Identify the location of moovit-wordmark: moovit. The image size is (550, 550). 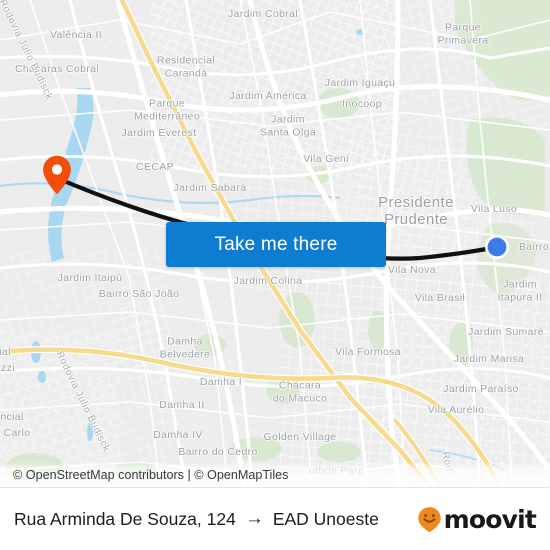
(490, 519).